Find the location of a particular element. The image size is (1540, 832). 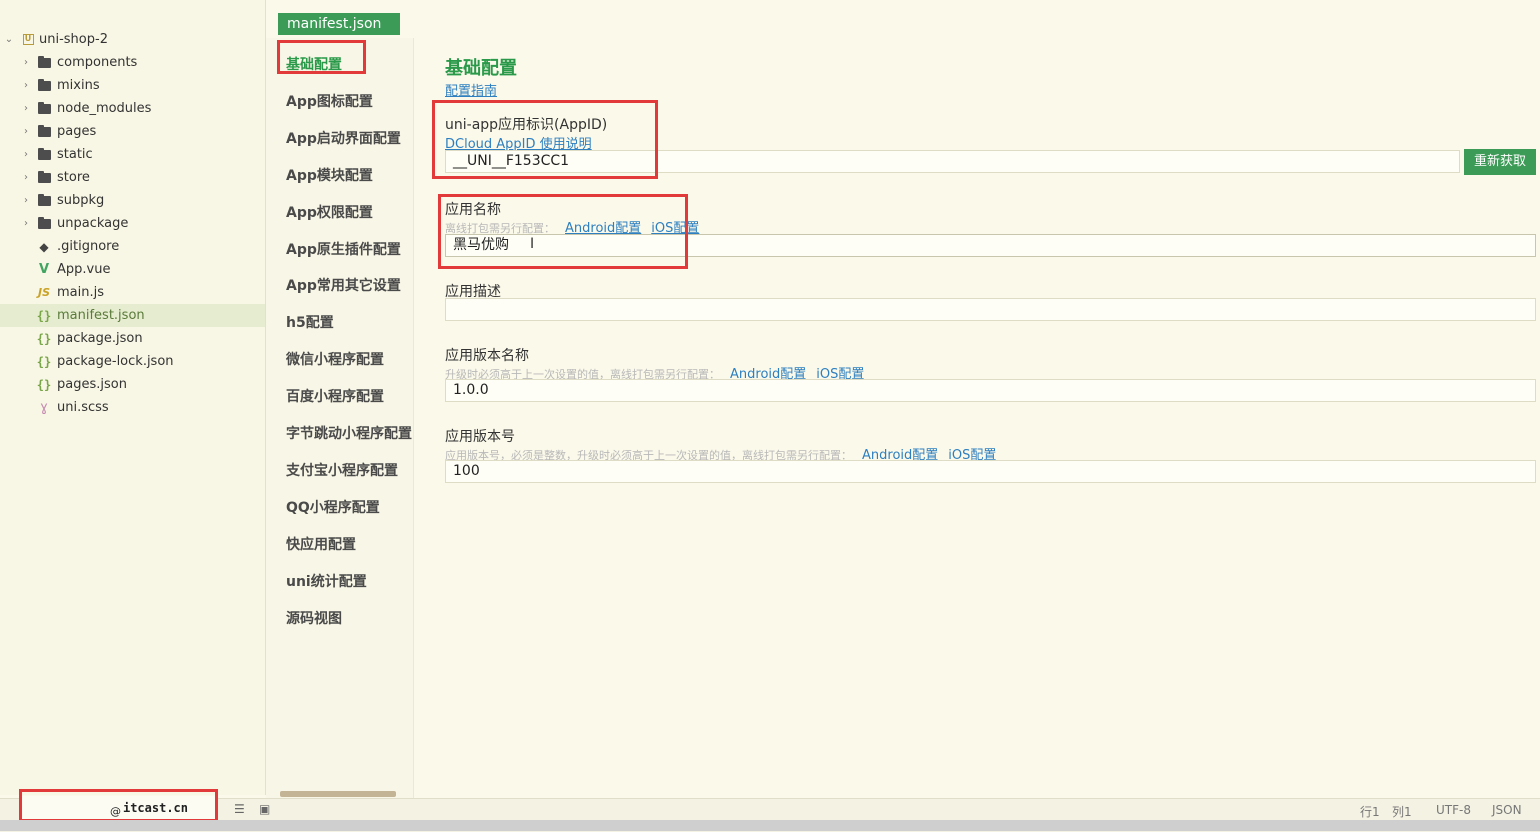

tree-item-mixins: › mixins is located at coordinates (132, 85).